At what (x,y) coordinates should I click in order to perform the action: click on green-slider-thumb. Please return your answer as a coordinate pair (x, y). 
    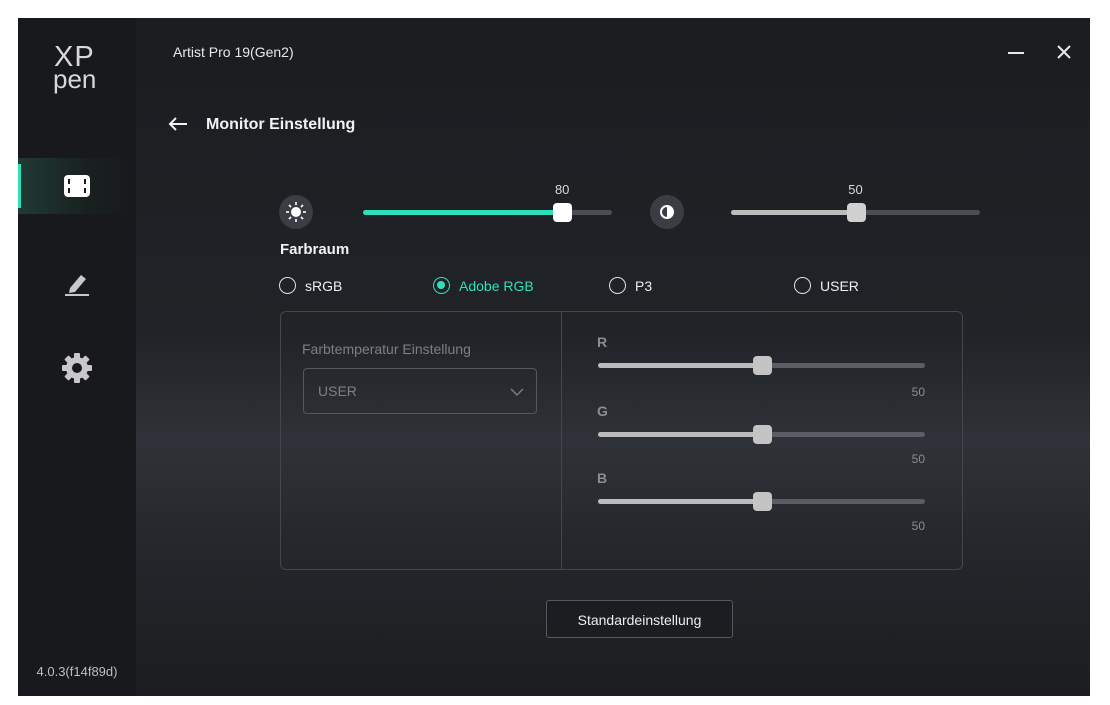
    Looking at the image, I should click on (762, 434).